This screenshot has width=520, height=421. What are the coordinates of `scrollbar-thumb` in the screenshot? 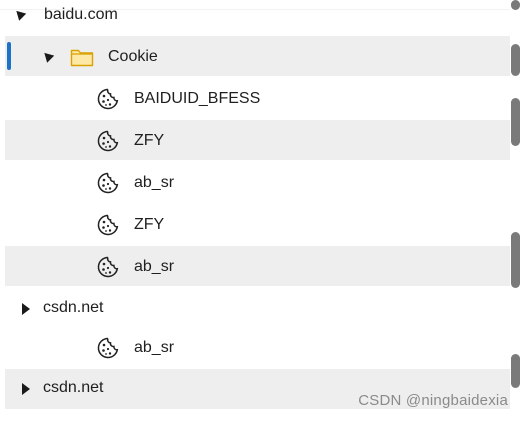 It's located at (515, 60).